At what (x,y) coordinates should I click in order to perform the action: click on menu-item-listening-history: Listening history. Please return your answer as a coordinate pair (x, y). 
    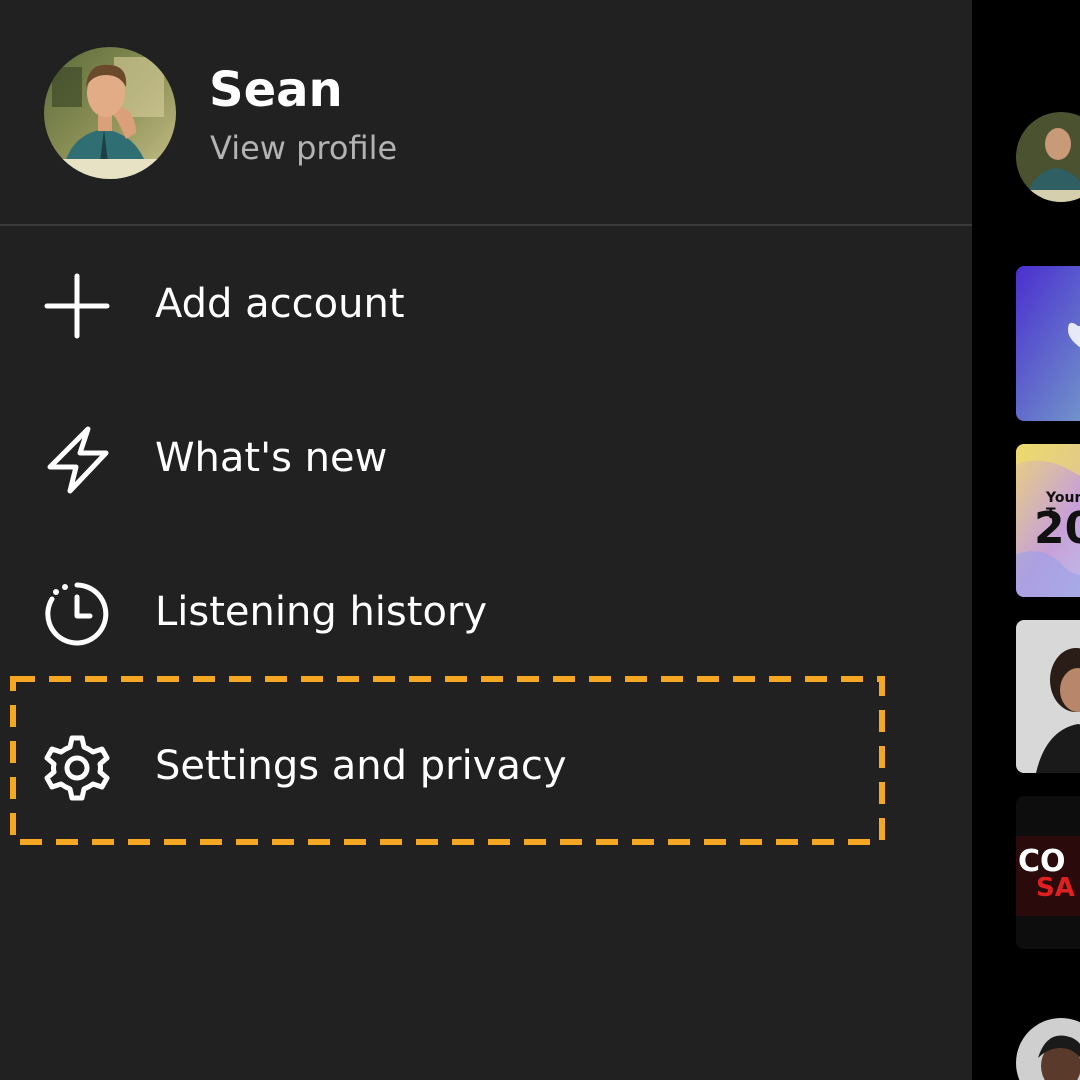
    Looking at the image, I should click on (486, 611).